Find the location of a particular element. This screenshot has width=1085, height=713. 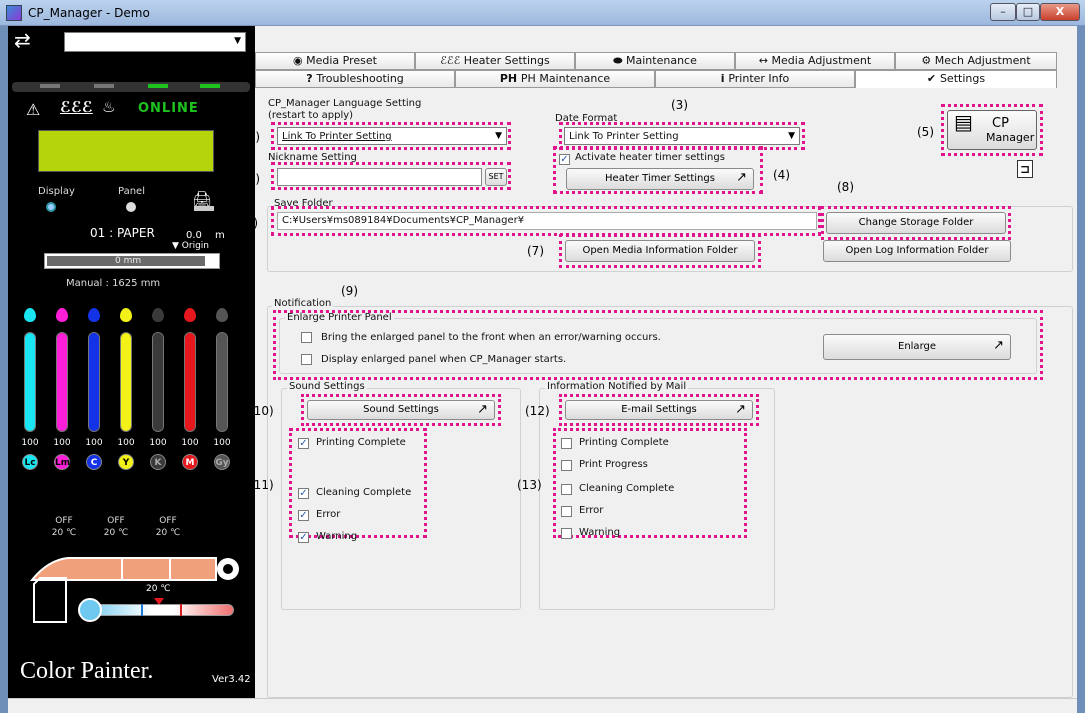

display-radio is located at coordinates (51, 207).